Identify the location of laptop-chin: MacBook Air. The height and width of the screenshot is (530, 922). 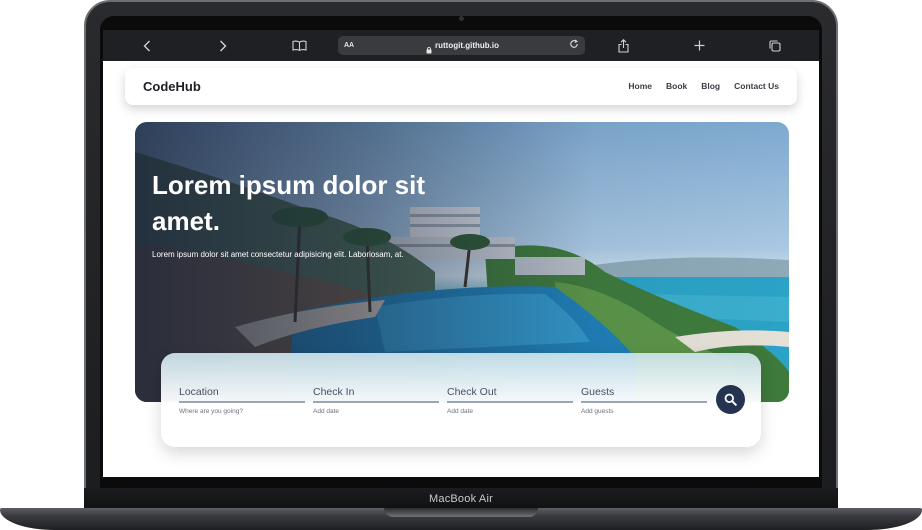
(461, 499).